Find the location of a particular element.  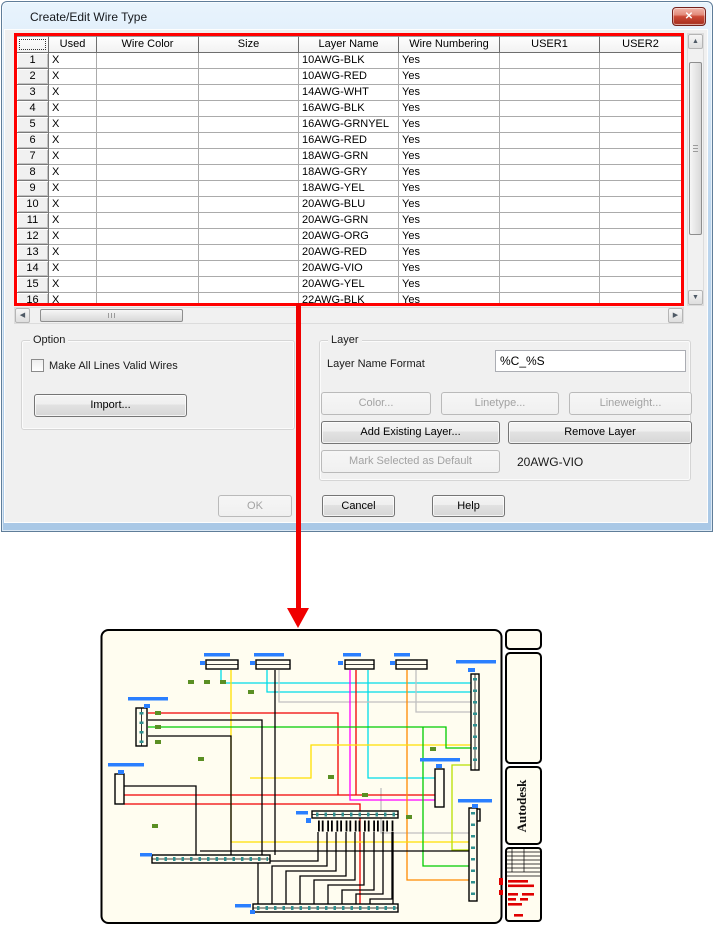

table-cell: 20AWG-BLU is located at coordinates (349, 205).